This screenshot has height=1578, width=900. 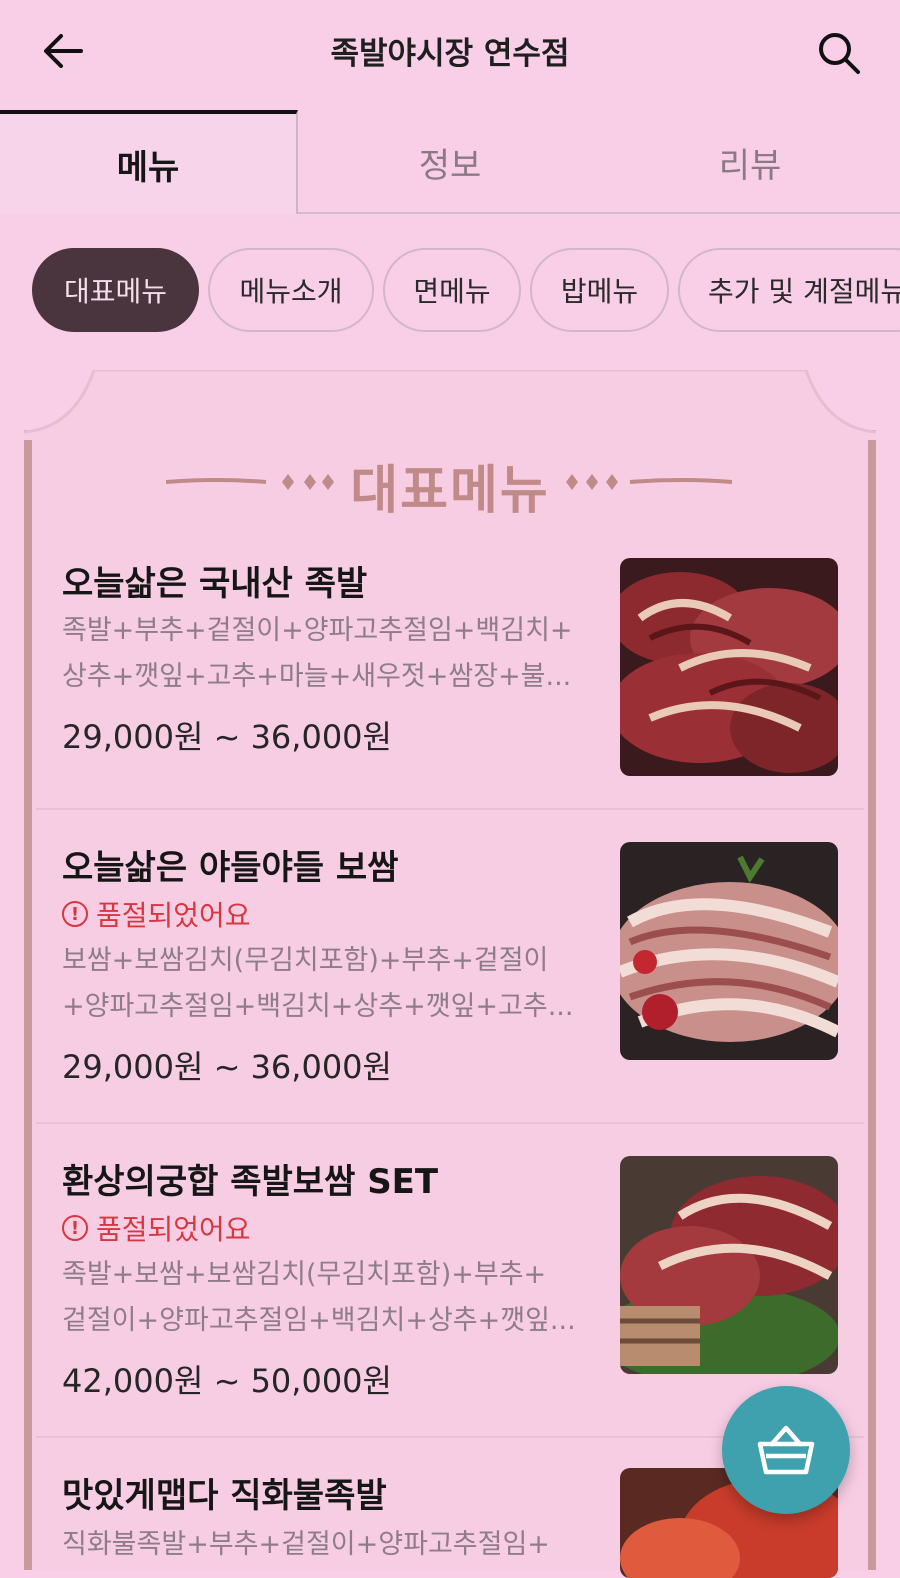 I want to click on menu-item-price: 42,000원 ~ 50,000원, so click(x=227, y=1381).